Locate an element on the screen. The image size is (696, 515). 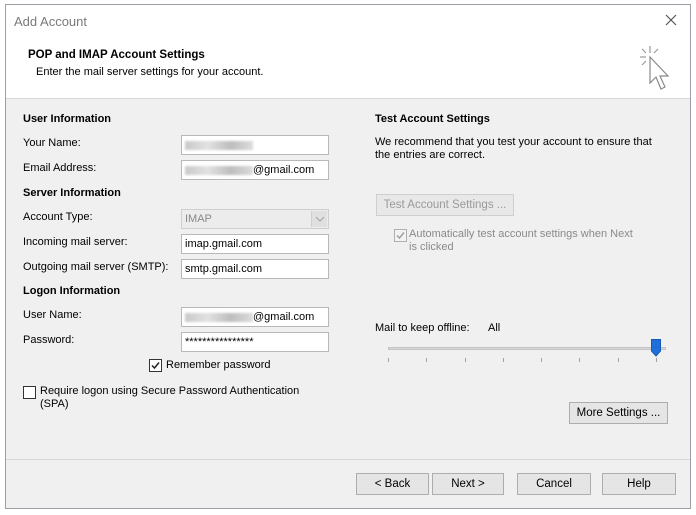
header-title: POP and IMAP Account Settings is located at coordinates (116, 55).